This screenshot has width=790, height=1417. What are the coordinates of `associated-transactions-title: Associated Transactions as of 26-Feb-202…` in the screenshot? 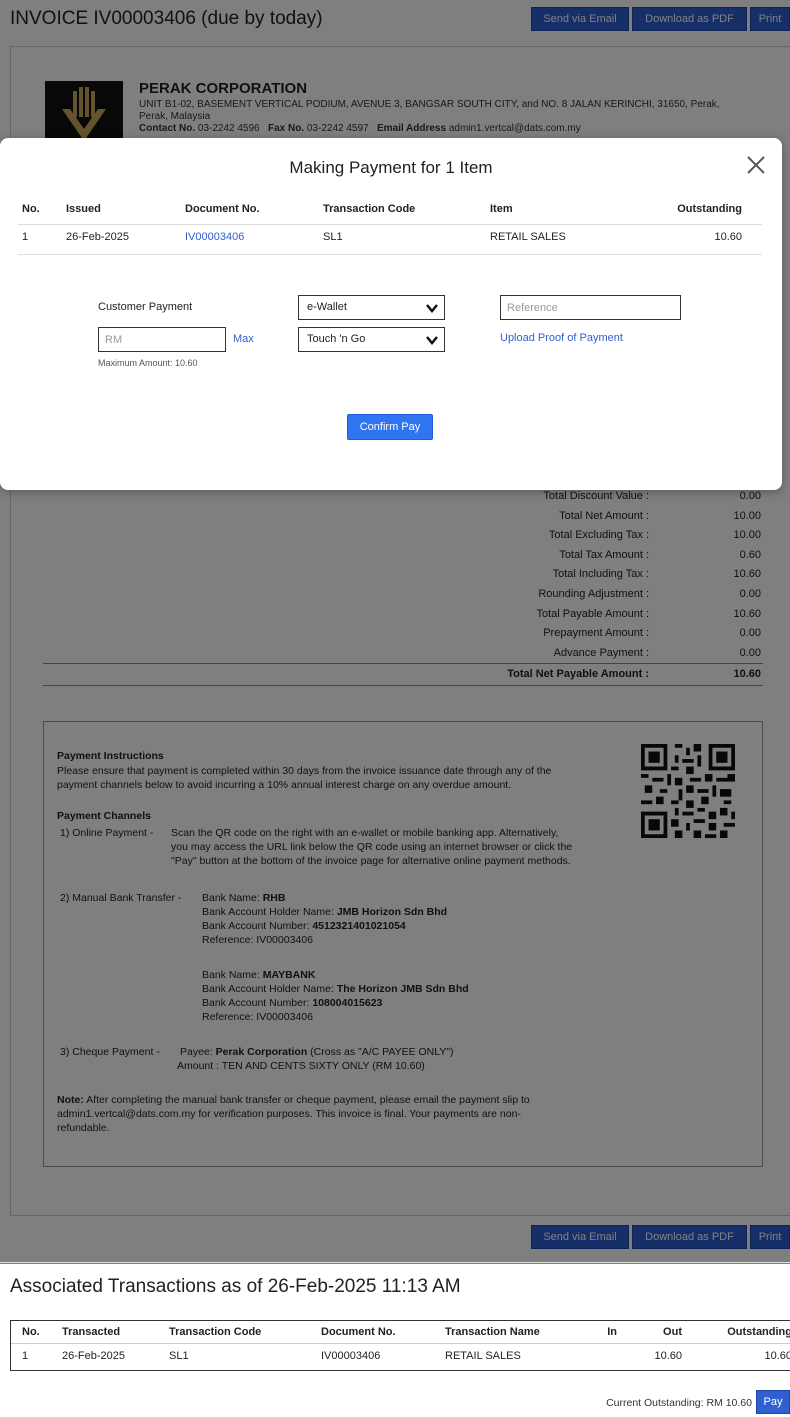 It's located at (235, 1286).